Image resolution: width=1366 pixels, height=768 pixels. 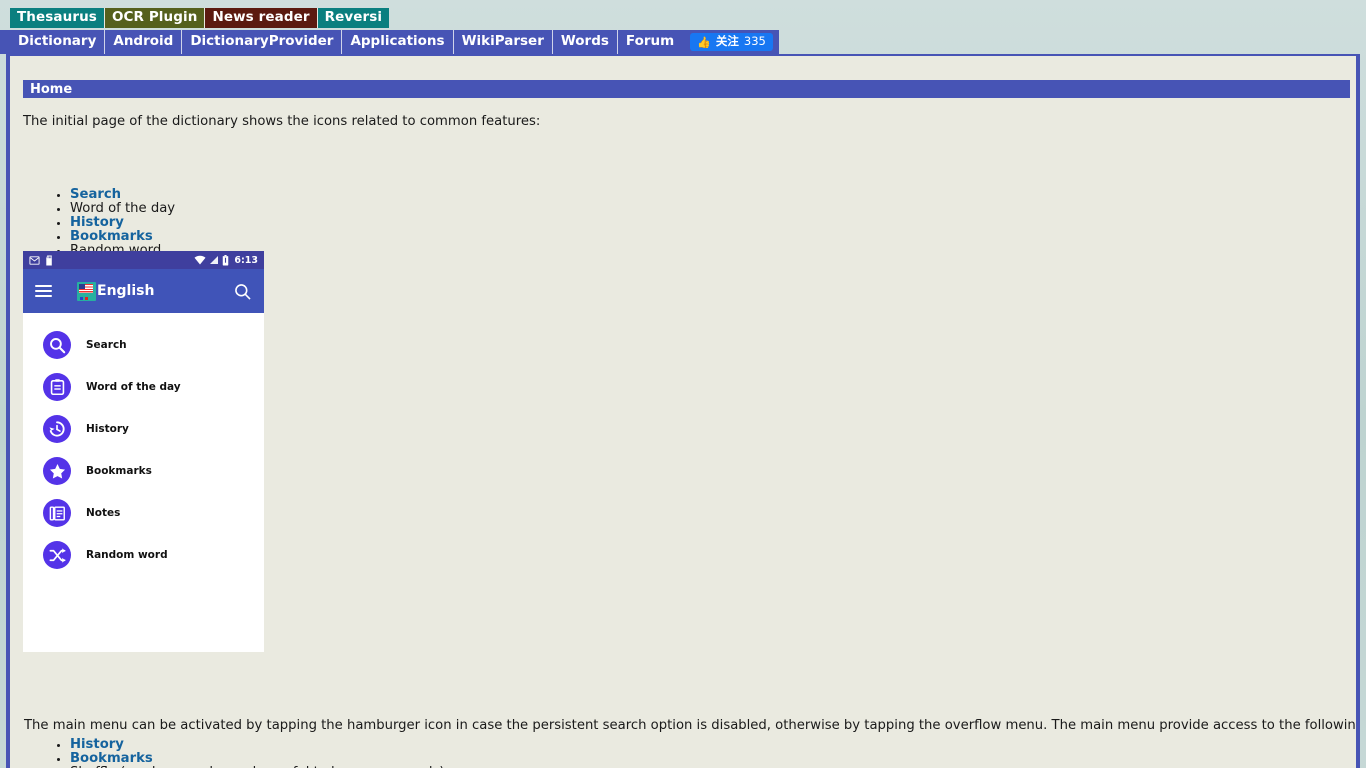 I want to click on shuffle-icon, so click(x=57, y=555).